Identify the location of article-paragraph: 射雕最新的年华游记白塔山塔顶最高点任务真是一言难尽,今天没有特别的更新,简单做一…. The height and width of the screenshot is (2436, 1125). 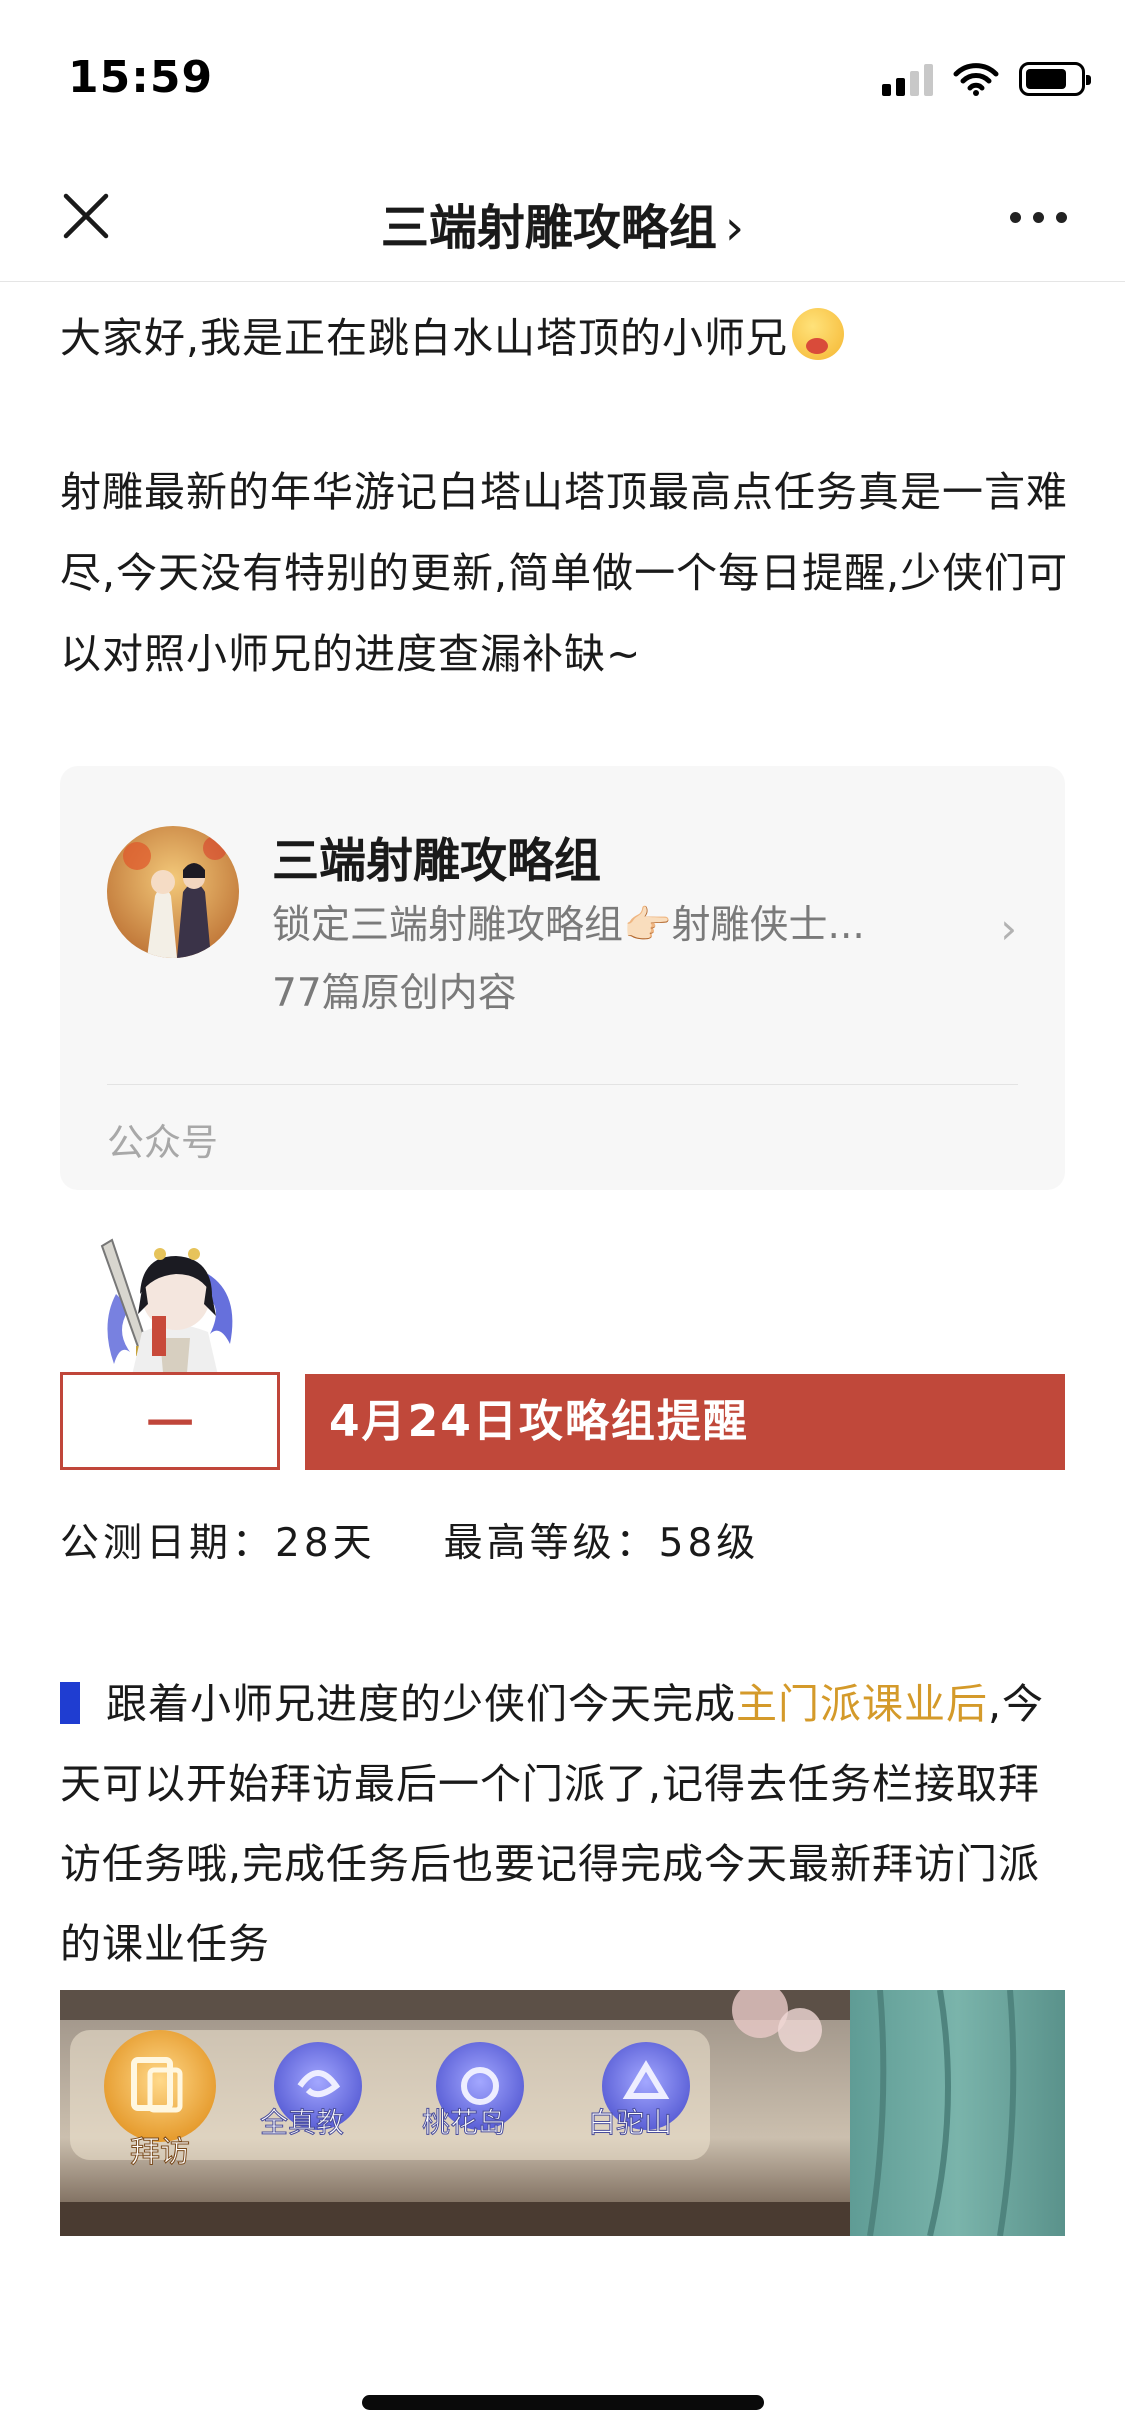
(564, 573).